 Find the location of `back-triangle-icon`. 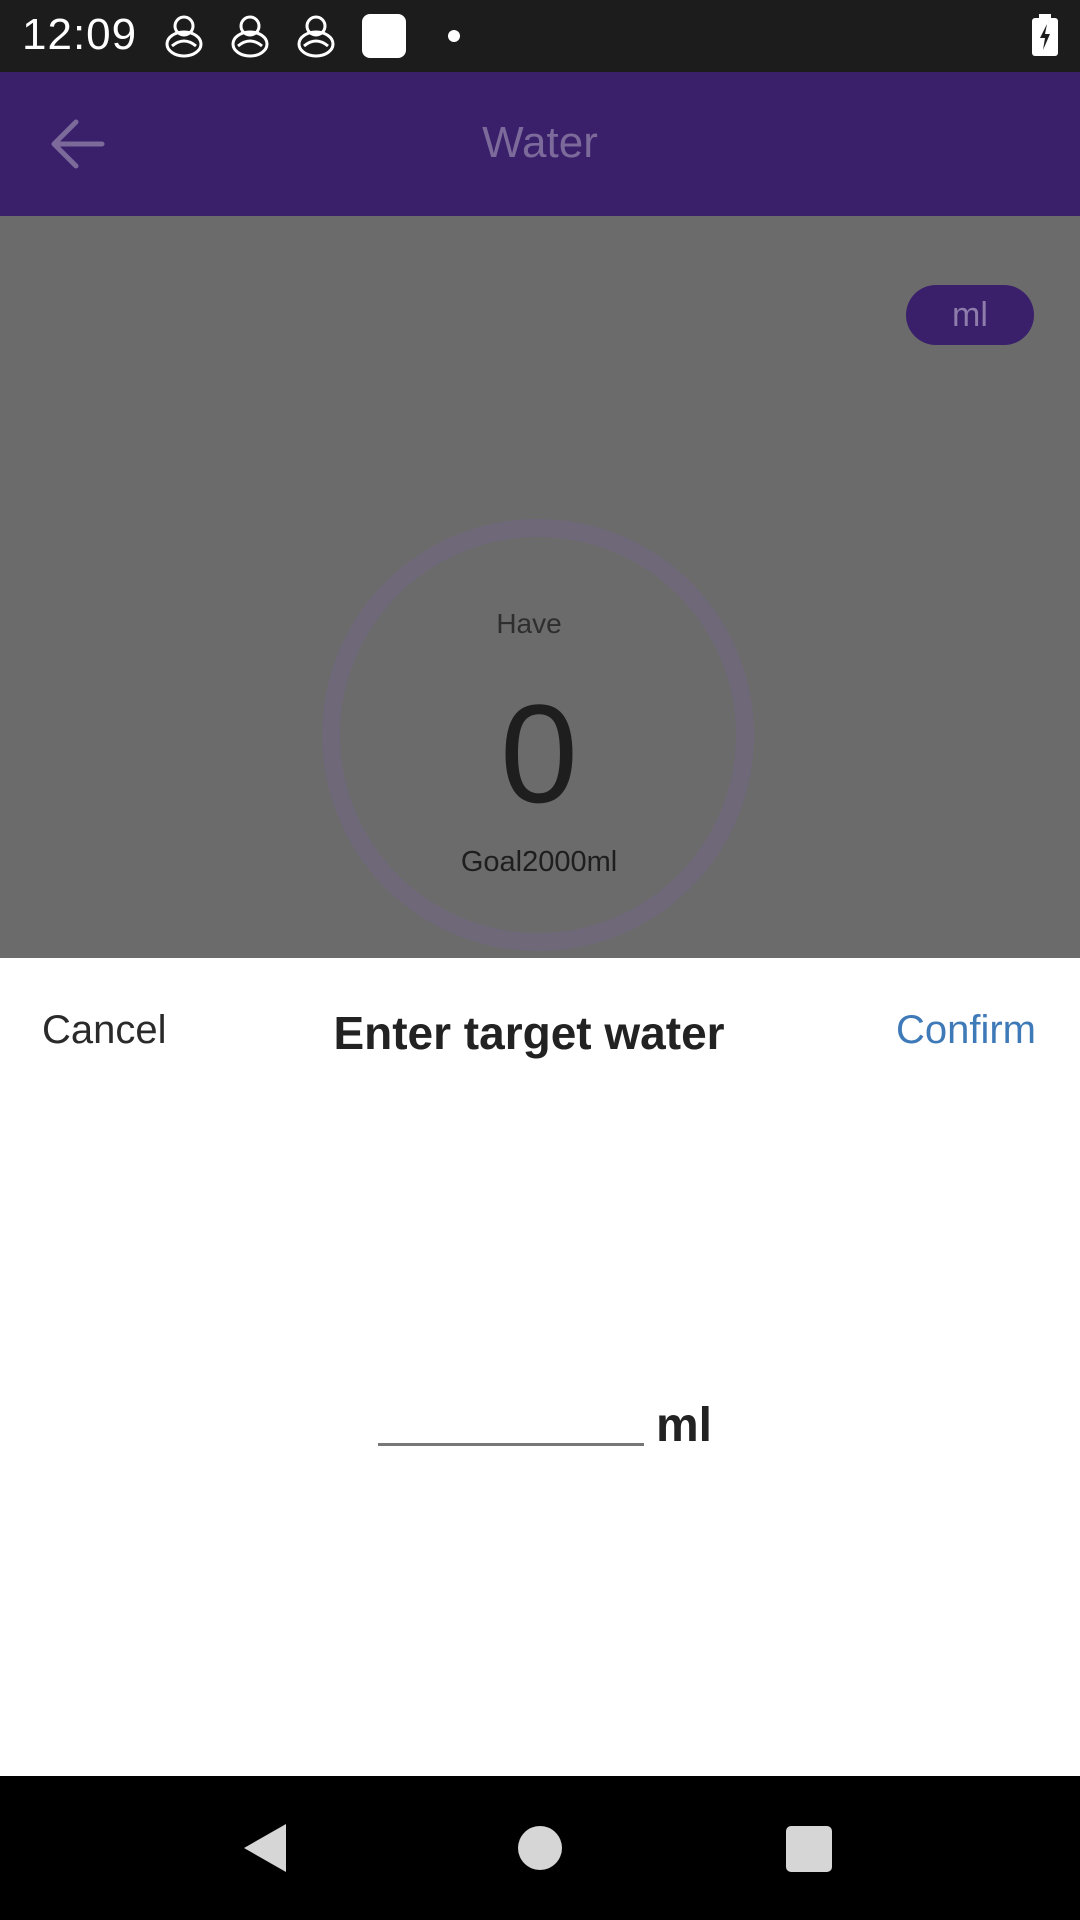

back-triangle-icon is located at coordinates (265, 1848).